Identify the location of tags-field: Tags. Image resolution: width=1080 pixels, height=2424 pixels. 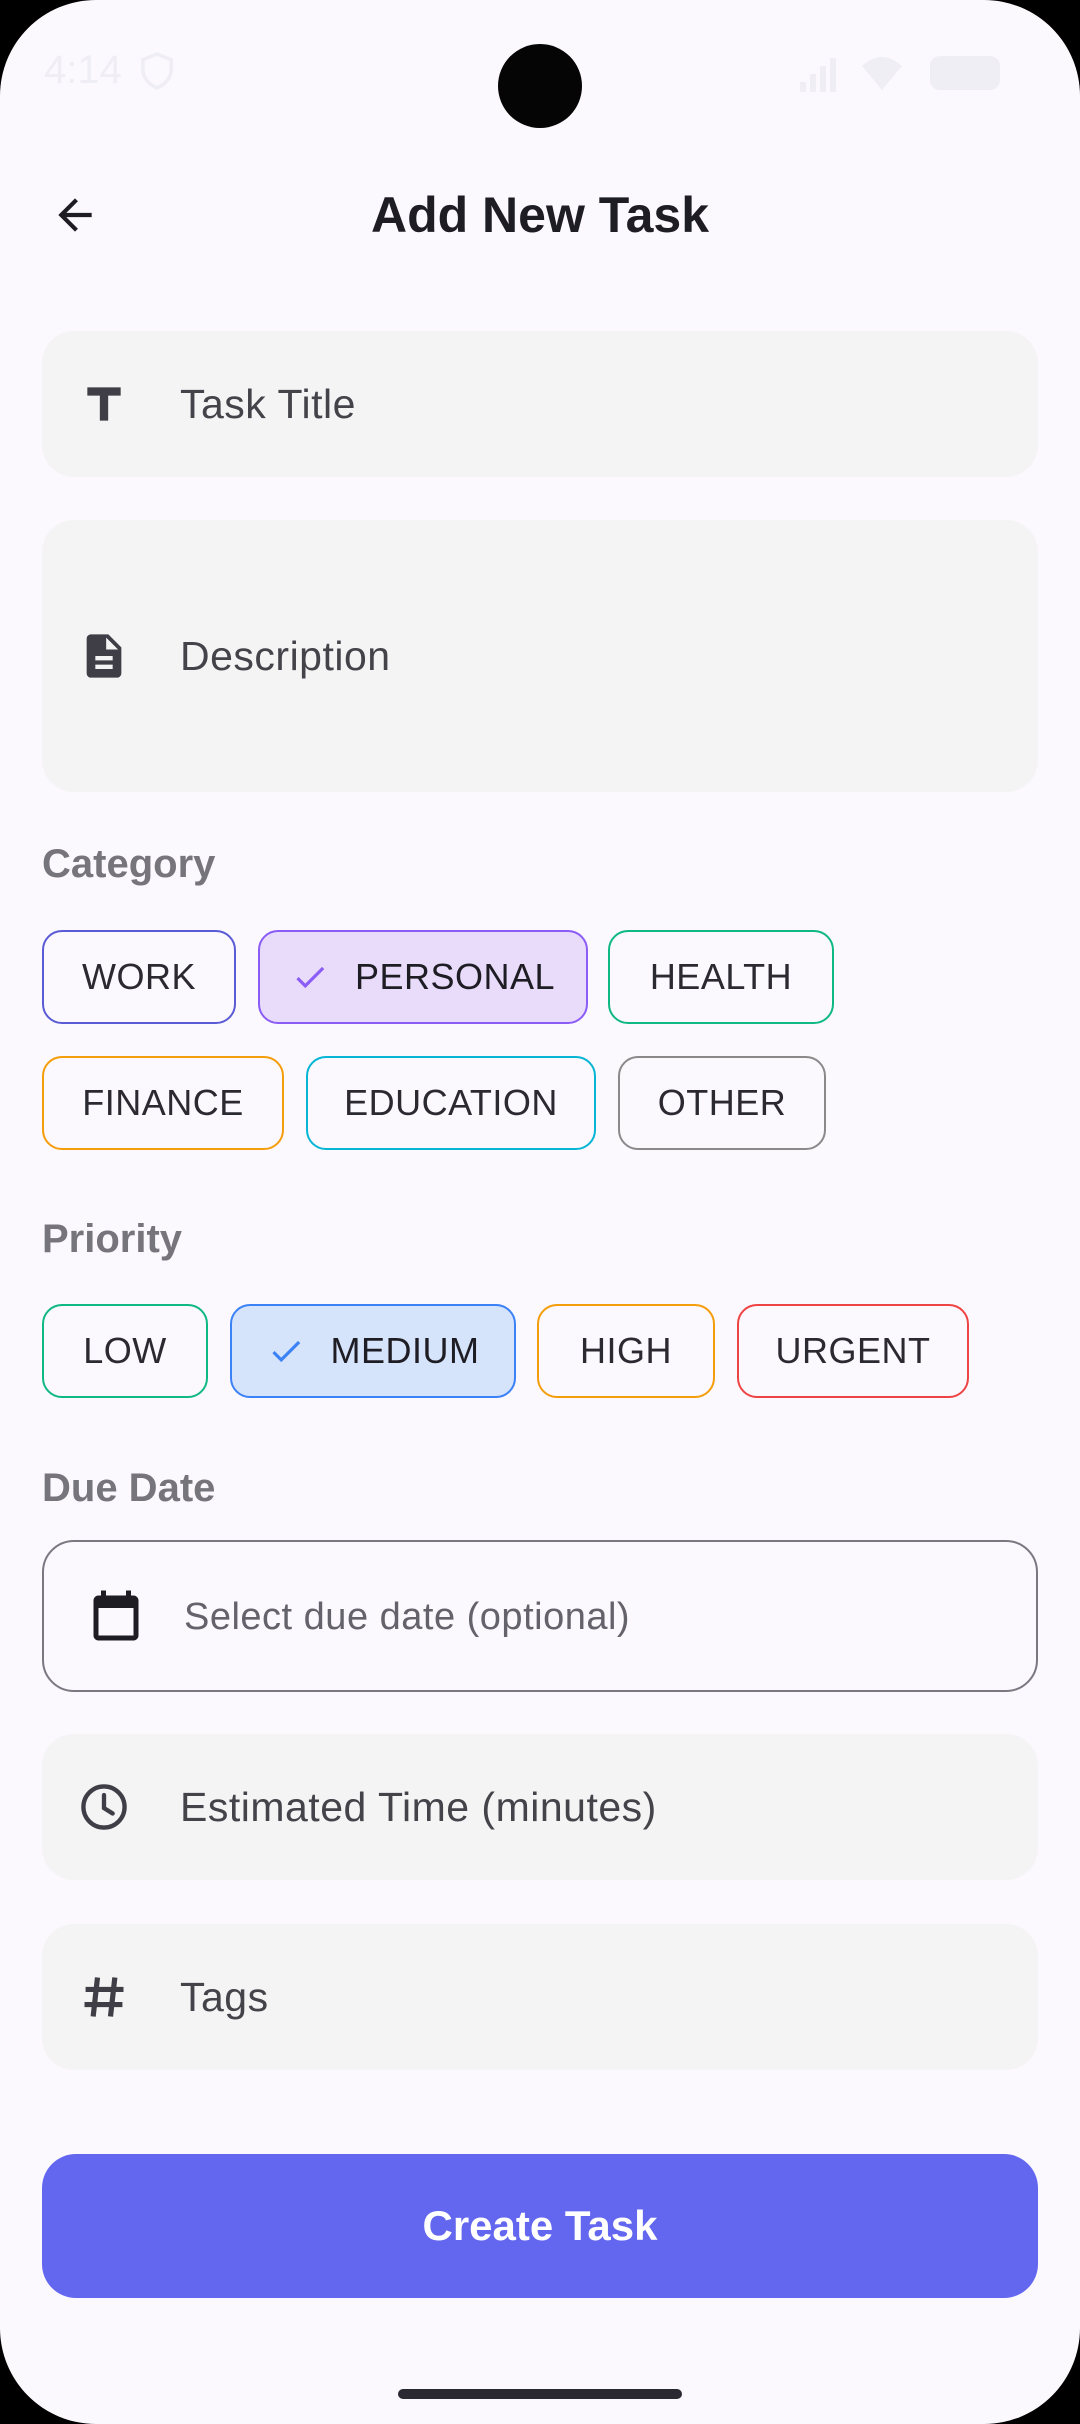
(540, 1997).